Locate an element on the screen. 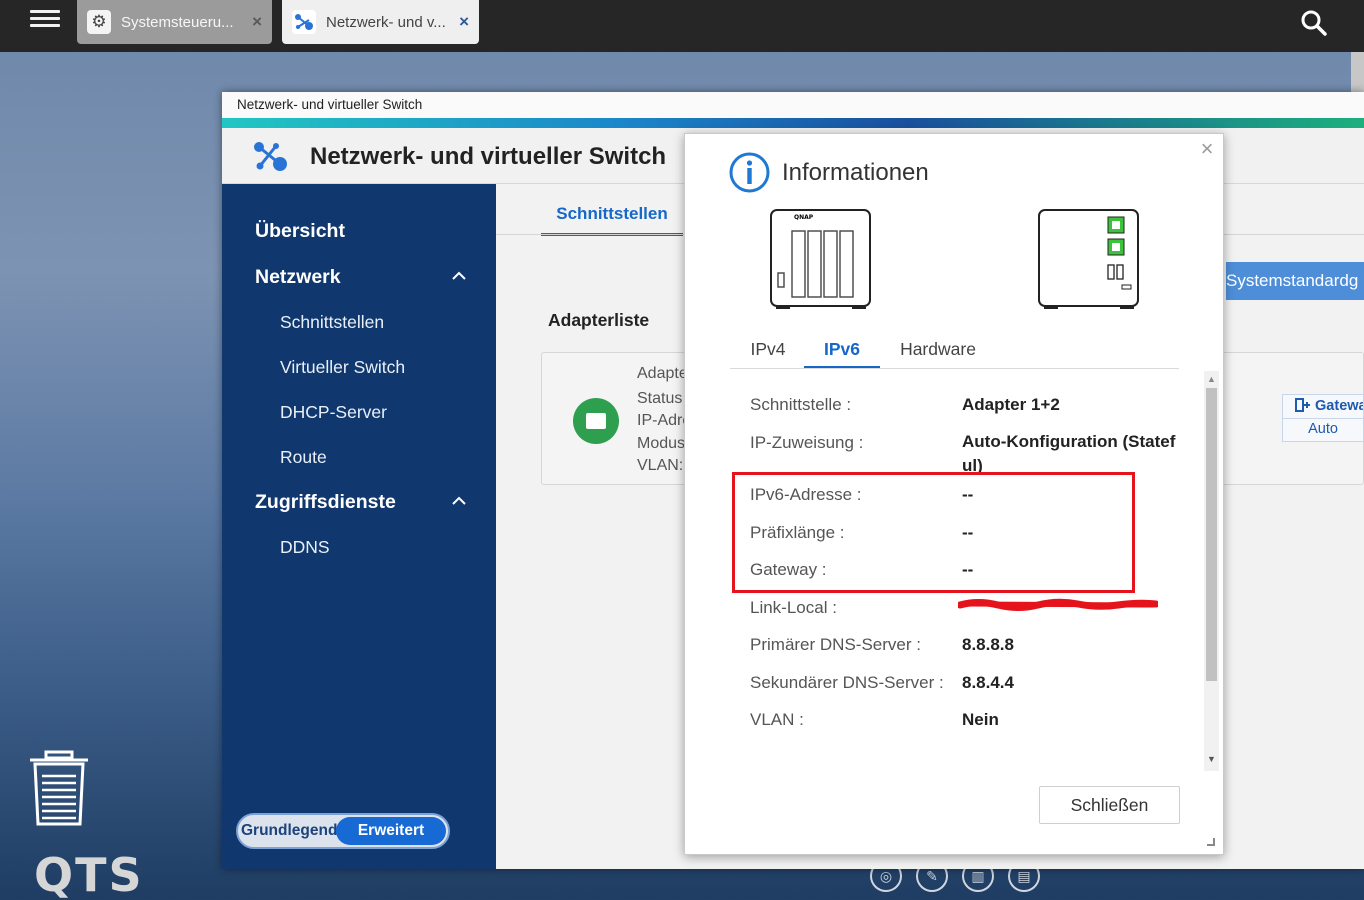 The width and height of the screenshot is (1364, 900). tab-interfaces: Schnittstellen is located at coordinates (612, 220).